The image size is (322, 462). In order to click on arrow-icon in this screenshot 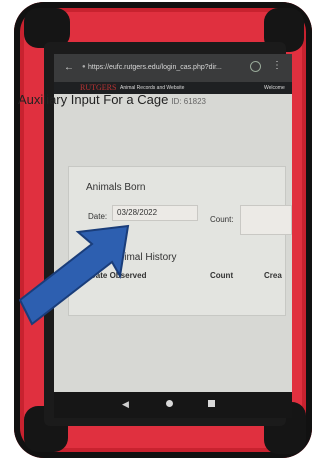, I will do `click(74, 275)`.